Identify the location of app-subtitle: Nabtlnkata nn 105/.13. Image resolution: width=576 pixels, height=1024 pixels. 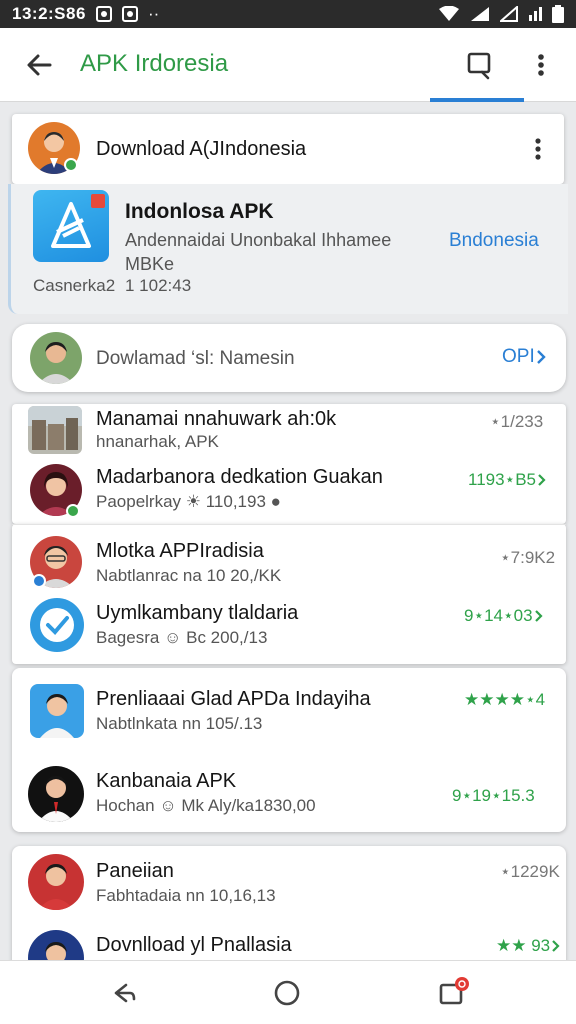
(179, 723).